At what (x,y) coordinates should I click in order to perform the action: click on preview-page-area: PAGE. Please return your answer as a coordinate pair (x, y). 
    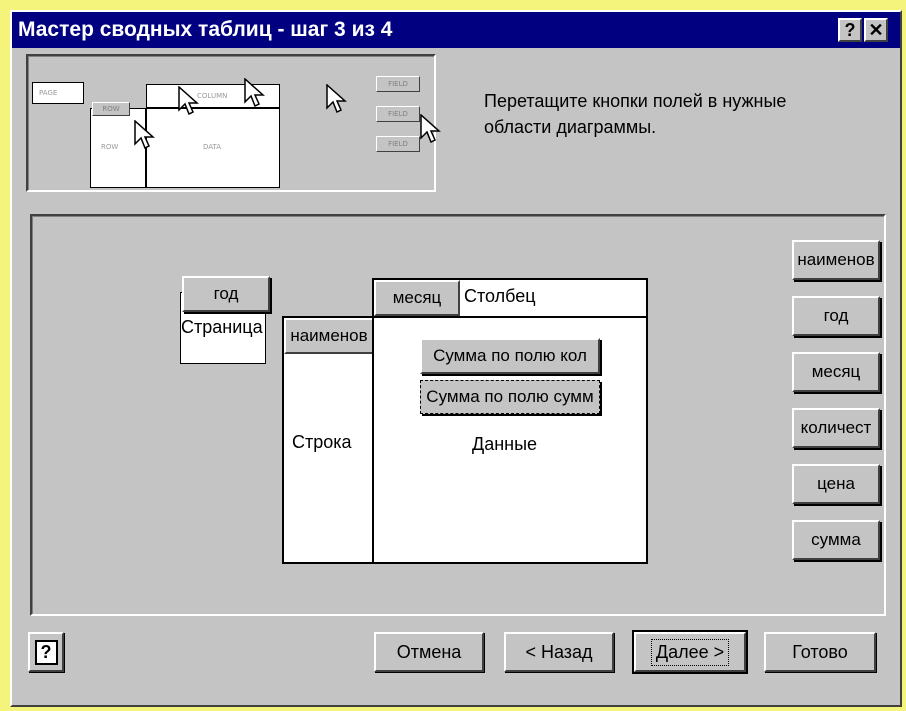
    Looking at the image, I should click on (58, 93).